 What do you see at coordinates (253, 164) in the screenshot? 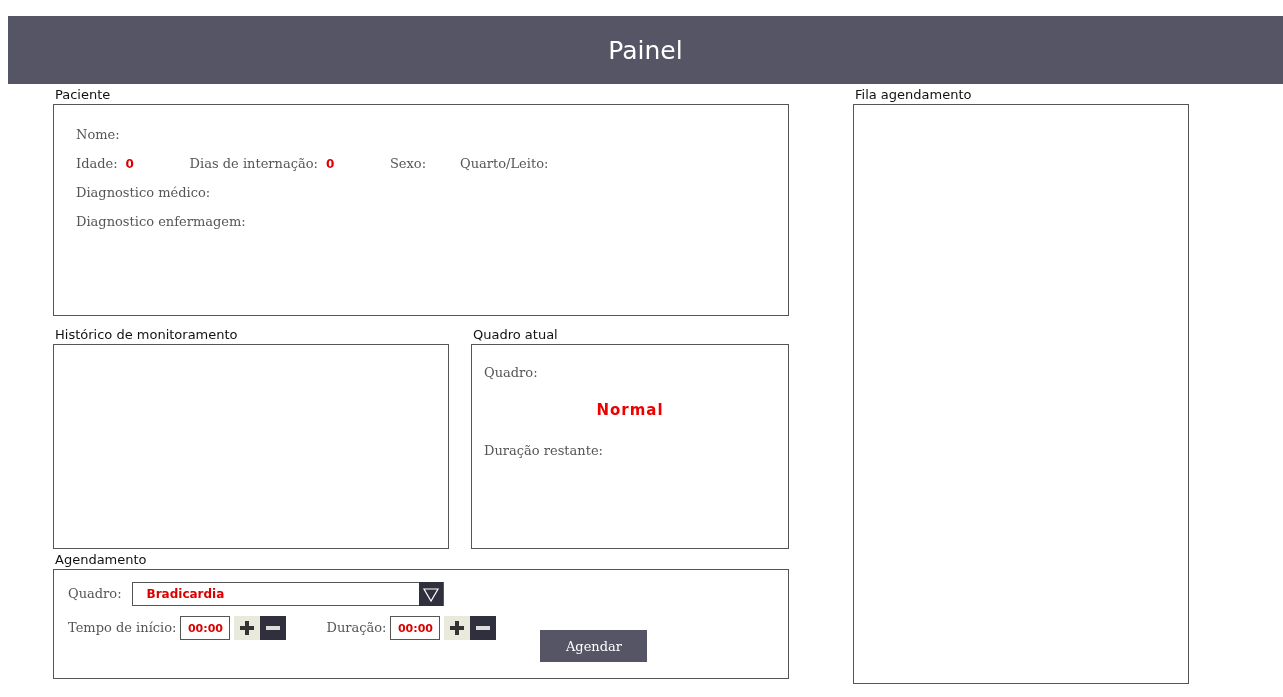
I see `field-label: Dias de internação:` at bounding box center [253, 164].